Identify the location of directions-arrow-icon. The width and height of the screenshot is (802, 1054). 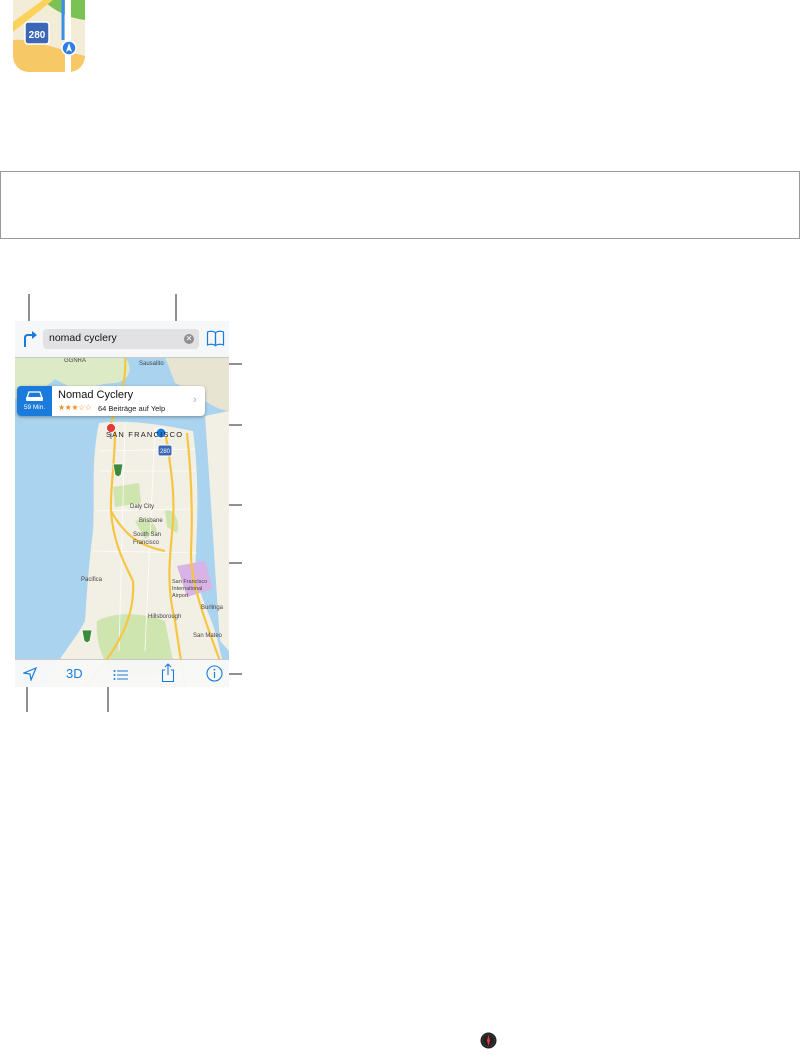
(30, 339).